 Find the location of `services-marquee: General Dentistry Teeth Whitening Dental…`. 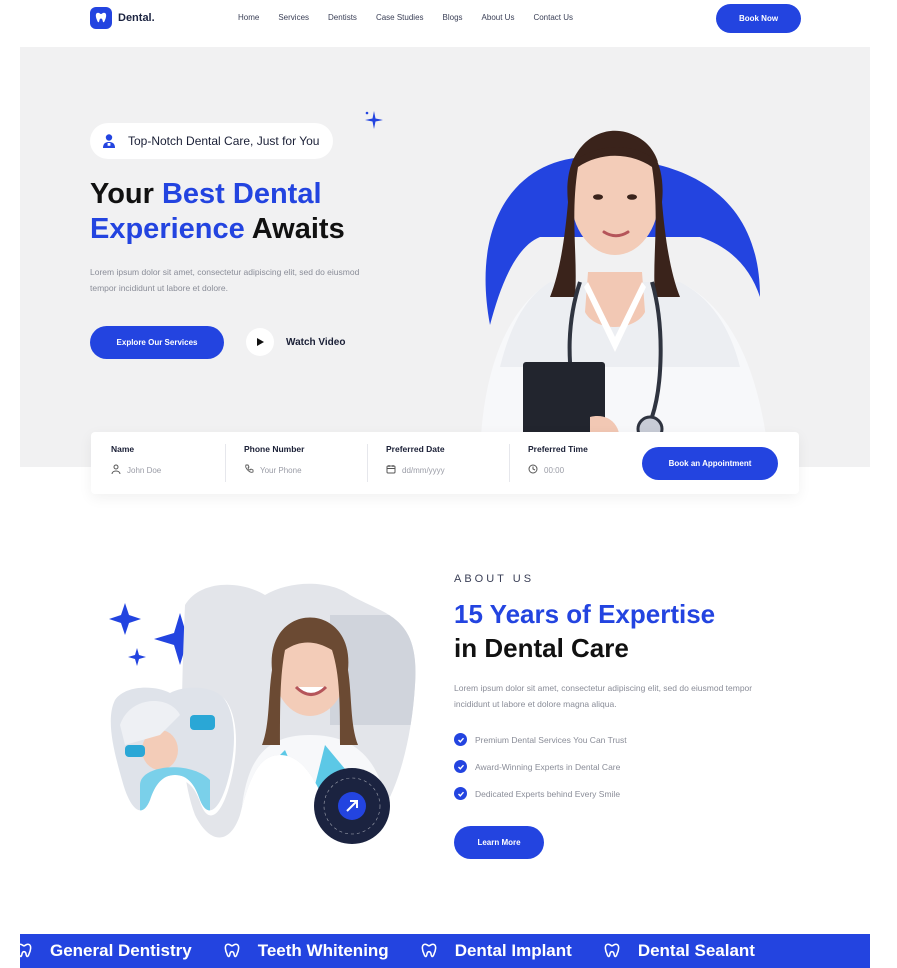

services-marquee: General Dentistry Teeth Whitening Dental… is located at coordinates (445, 951).